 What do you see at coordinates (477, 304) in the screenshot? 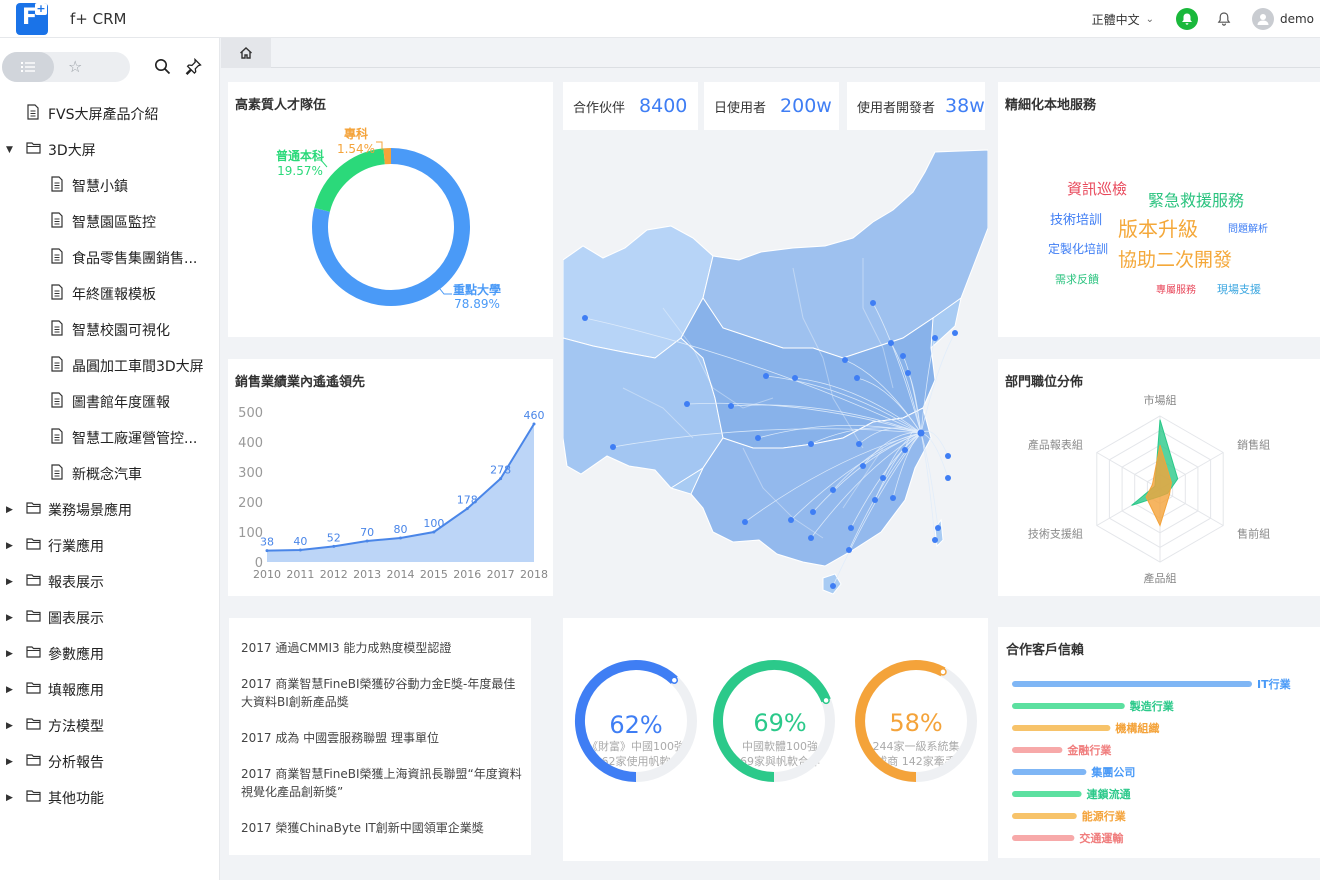
I see `donut-label-val-0: 78.89%` at bounding box center [477, 304].